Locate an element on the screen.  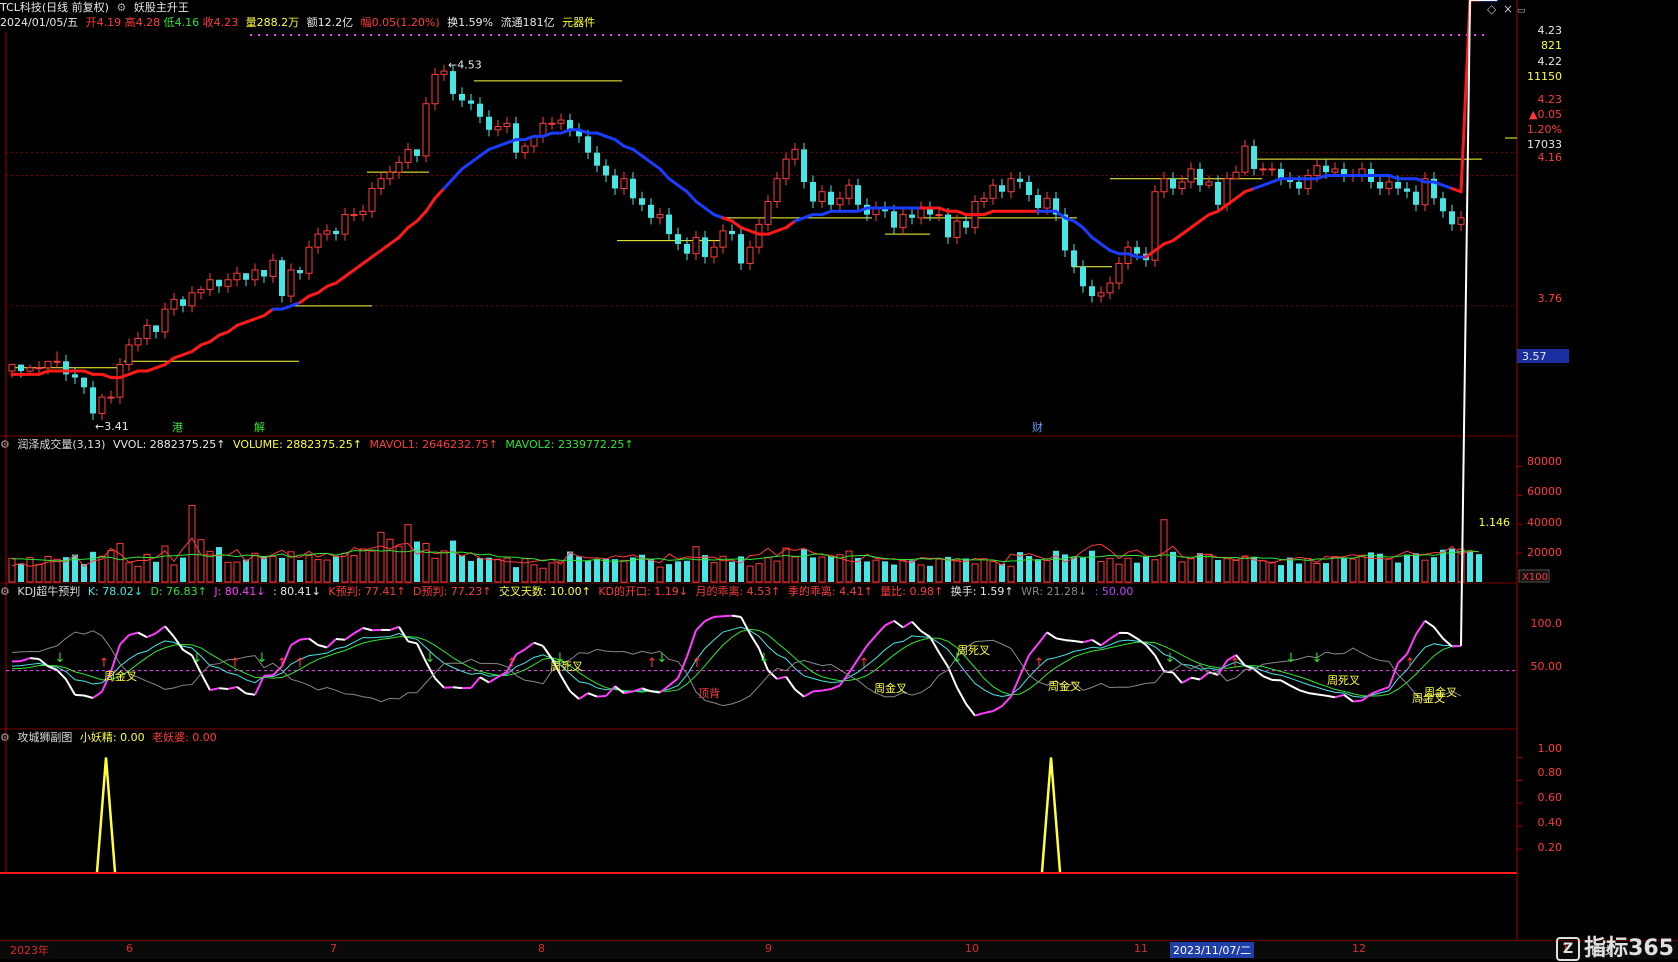
kdj-signal-label: 周金叉 is located at coordinates (1440, 692).